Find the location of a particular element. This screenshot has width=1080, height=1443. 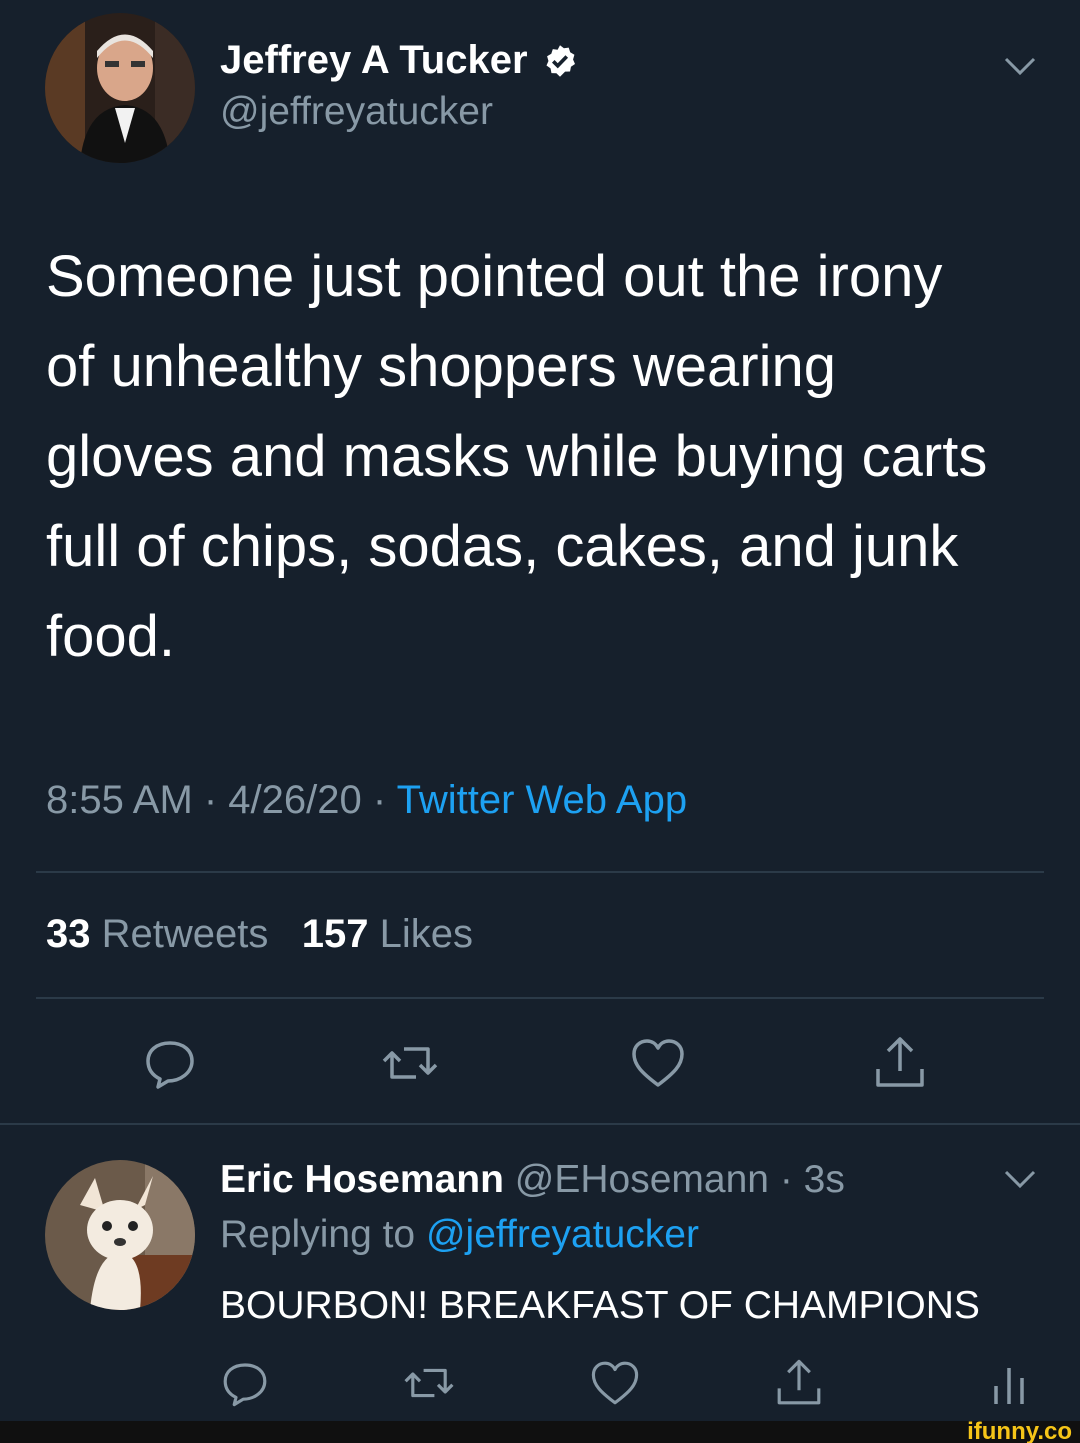

reply-author-name: Eric Hosemann is located at coordinates (362, 1179).